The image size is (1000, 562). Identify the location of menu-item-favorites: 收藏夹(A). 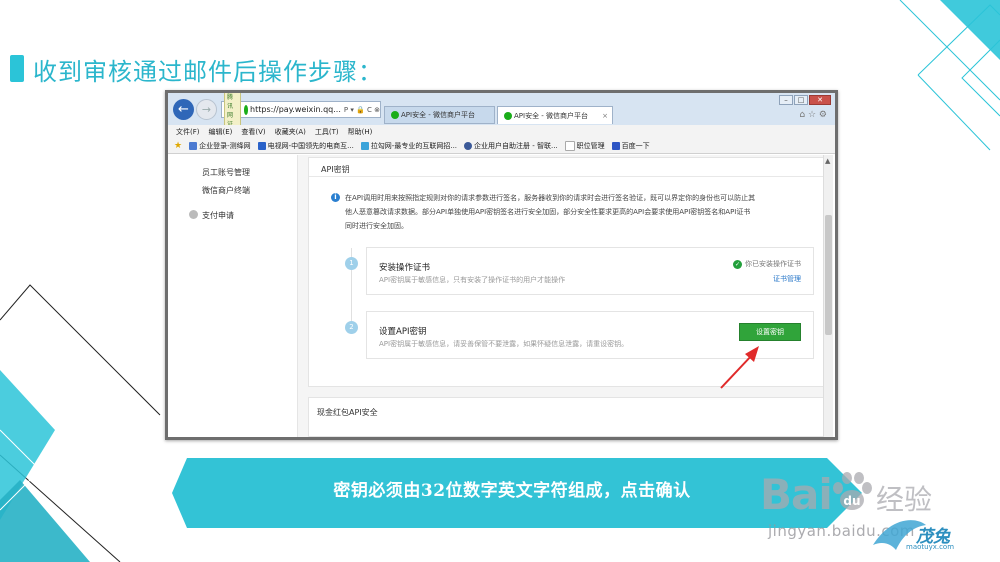
(290, 132).